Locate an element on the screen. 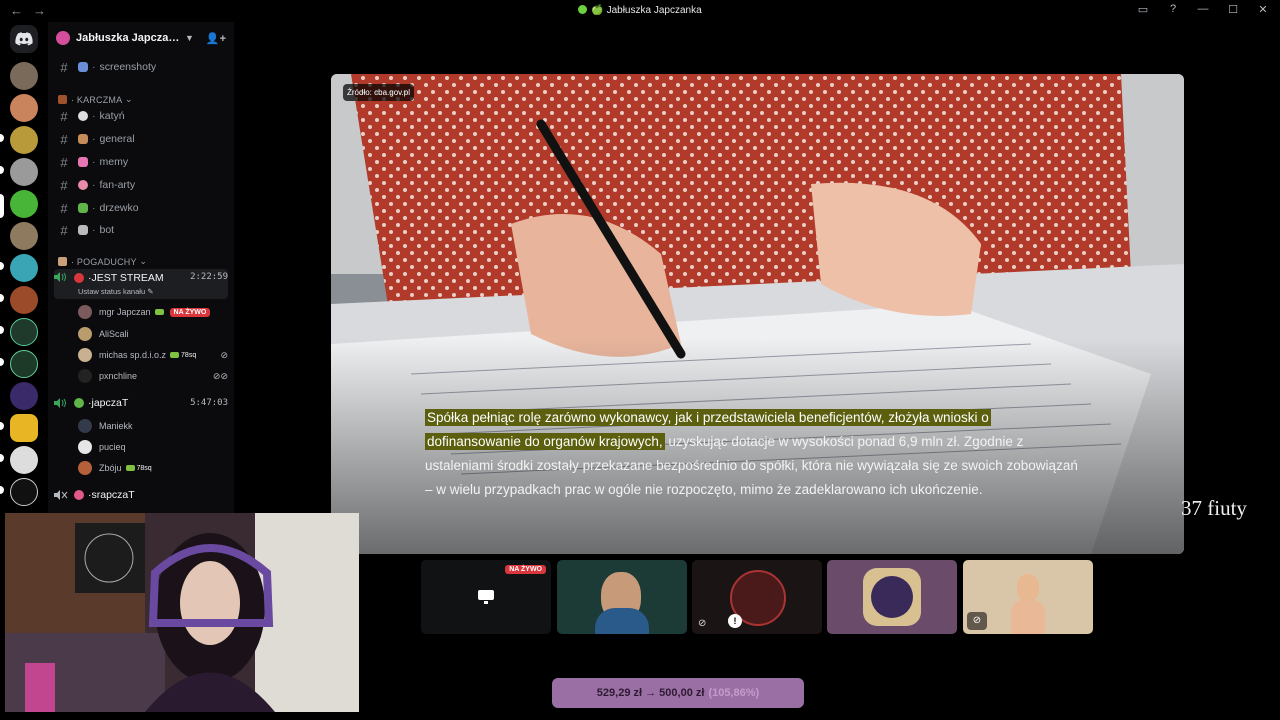  member-name: pucieq is located at coordinates (112, 447).